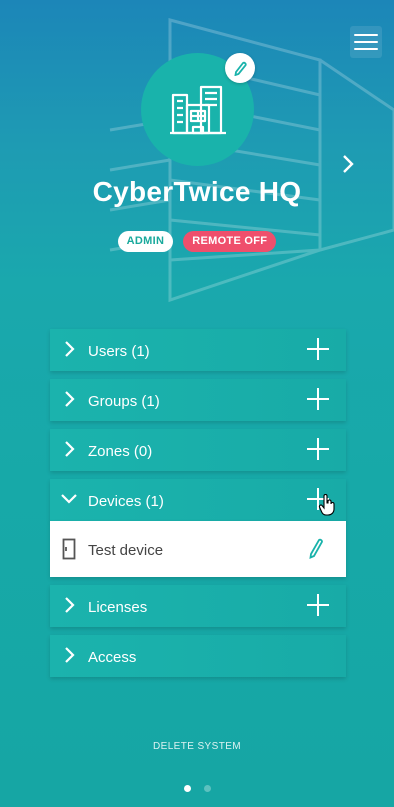 This screenshot has height=807, width=394. I want to click on chevron-down-icon, so click(69, 499).